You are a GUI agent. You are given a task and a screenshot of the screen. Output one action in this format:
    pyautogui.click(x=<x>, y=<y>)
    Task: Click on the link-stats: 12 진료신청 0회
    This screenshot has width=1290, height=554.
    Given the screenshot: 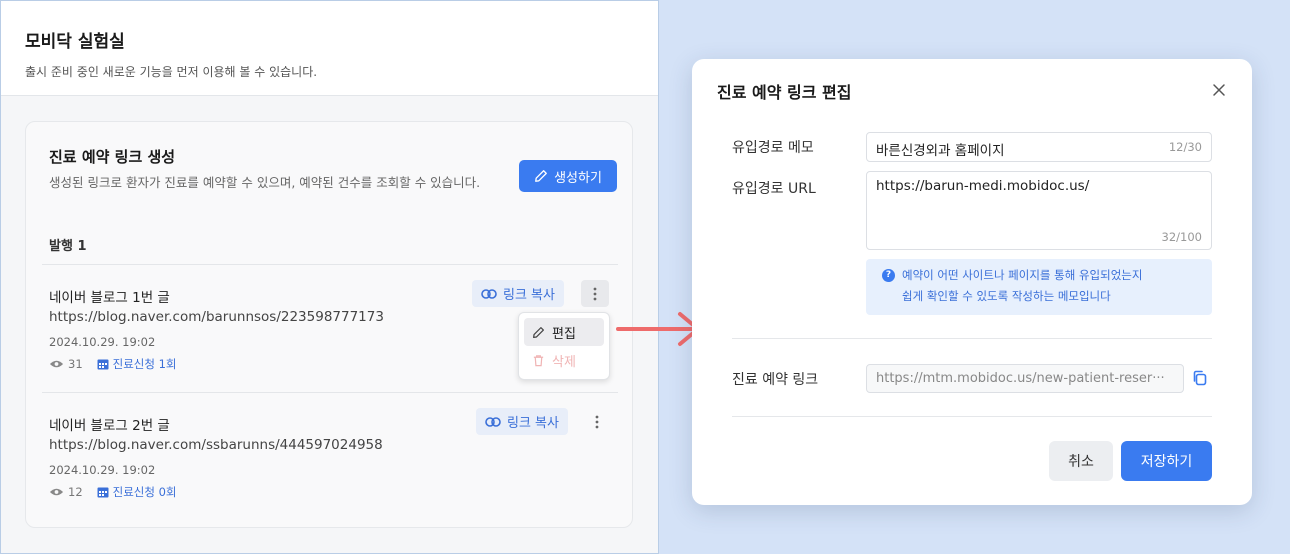 What is the action you would take?
    pyautogui.click(x=113, y=492)
    